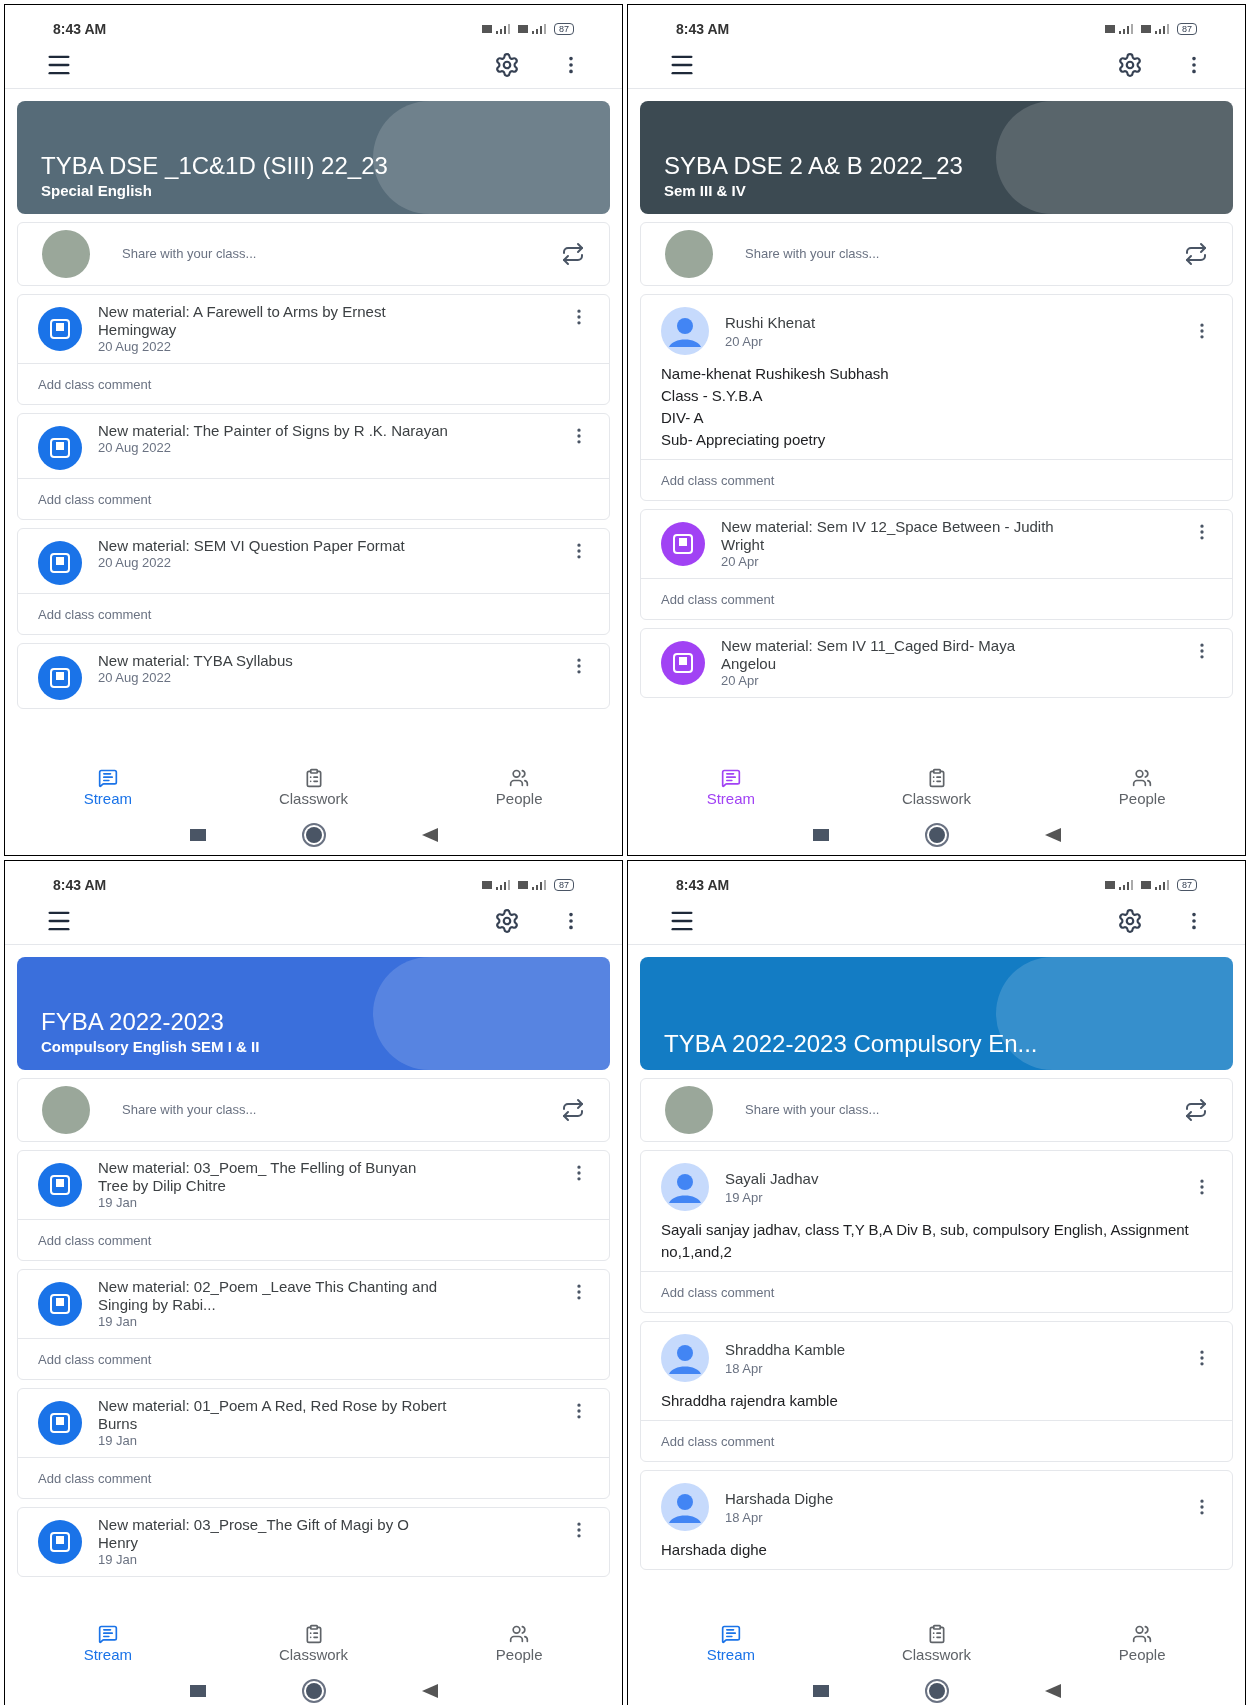  I want to click on post-title: New material: 01_Poem A Red, Red Rose by Robert Burns, so click(273, 1415).